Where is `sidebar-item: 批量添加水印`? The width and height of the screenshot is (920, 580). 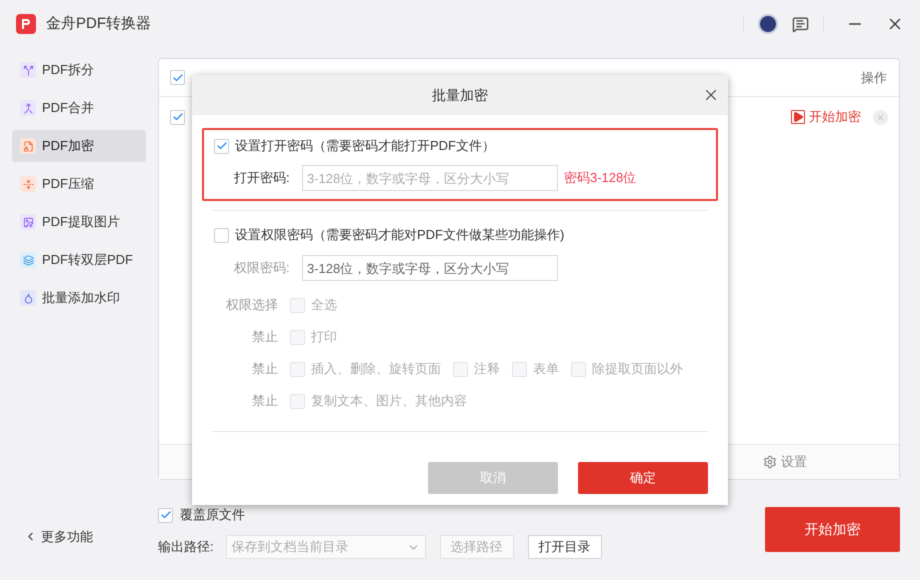
sidebar-item: 批量添加水印 is located at coordinates (79, 298).